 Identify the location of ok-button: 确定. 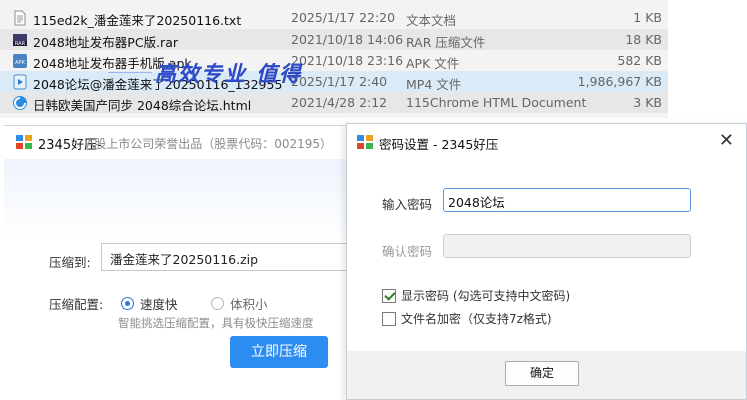
(542, 373).